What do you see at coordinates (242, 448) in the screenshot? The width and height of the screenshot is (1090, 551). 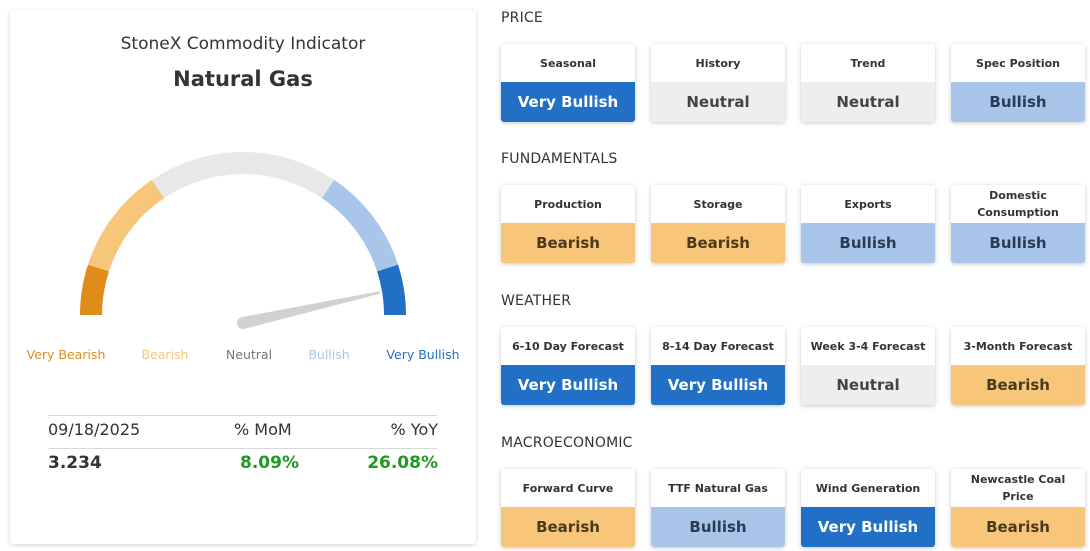 I see `stats-divider-mid` at bounding box center [242, 448].